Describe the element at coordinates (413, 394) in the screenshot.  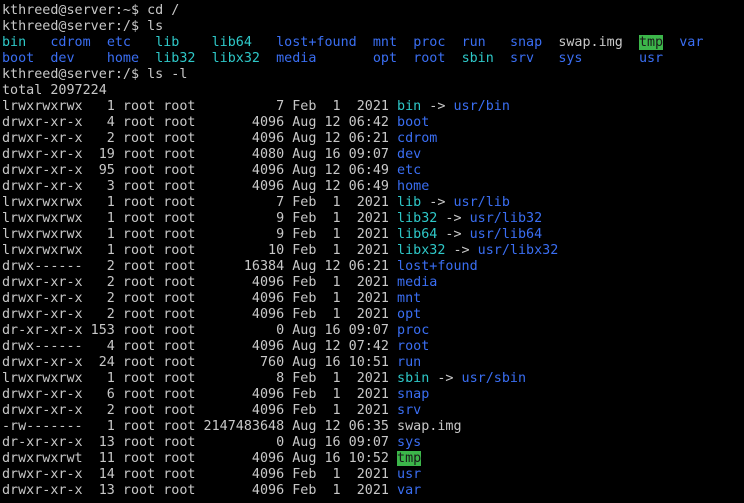
I see `directory-entry: snap` at that location.